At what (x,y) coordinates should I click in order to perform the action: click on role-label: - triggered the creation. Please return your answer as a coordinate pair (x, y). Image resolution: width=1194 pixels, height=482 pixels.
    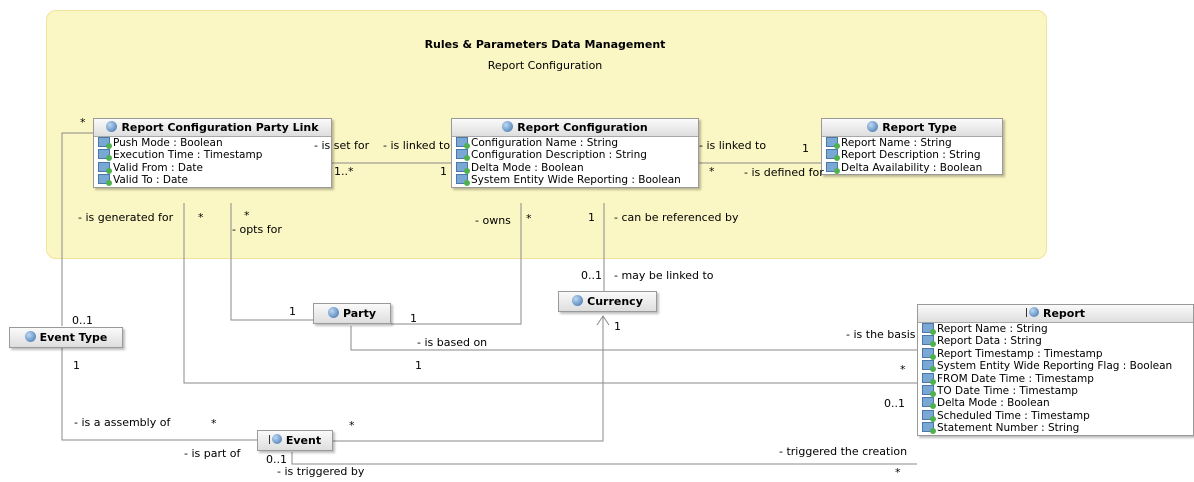
    Looking at the image, I should click on (843, 451).